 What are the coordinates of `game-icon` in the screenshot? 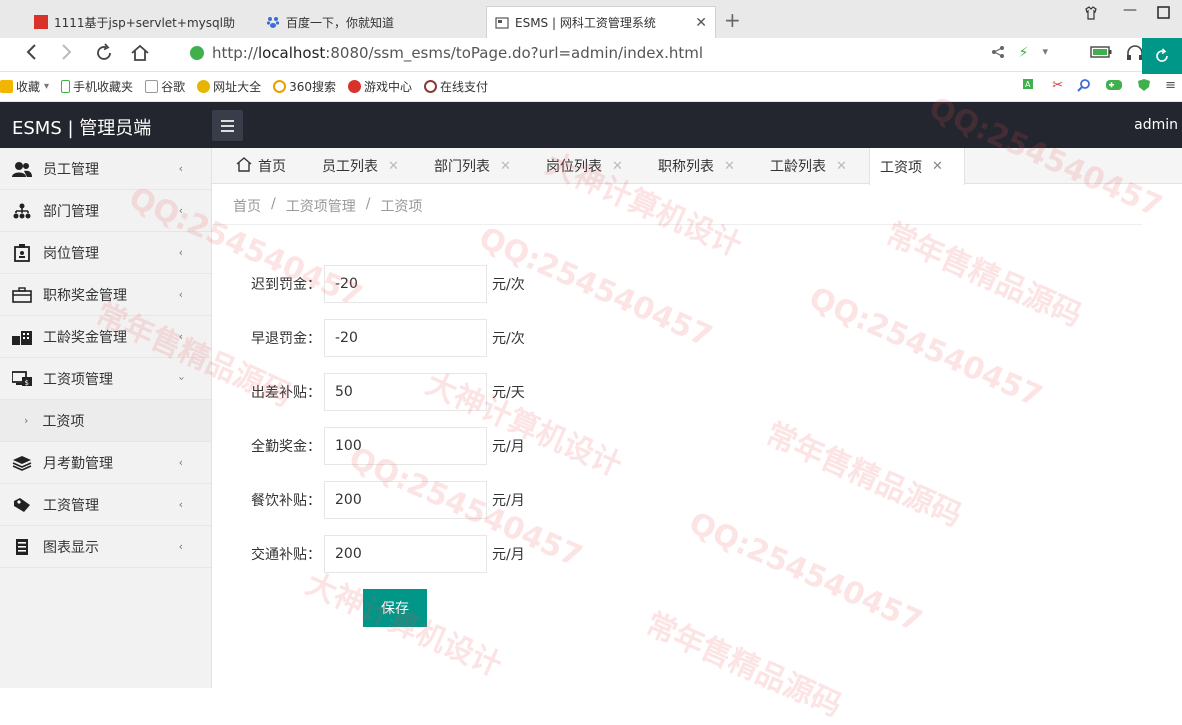 It's located at (354, 86).